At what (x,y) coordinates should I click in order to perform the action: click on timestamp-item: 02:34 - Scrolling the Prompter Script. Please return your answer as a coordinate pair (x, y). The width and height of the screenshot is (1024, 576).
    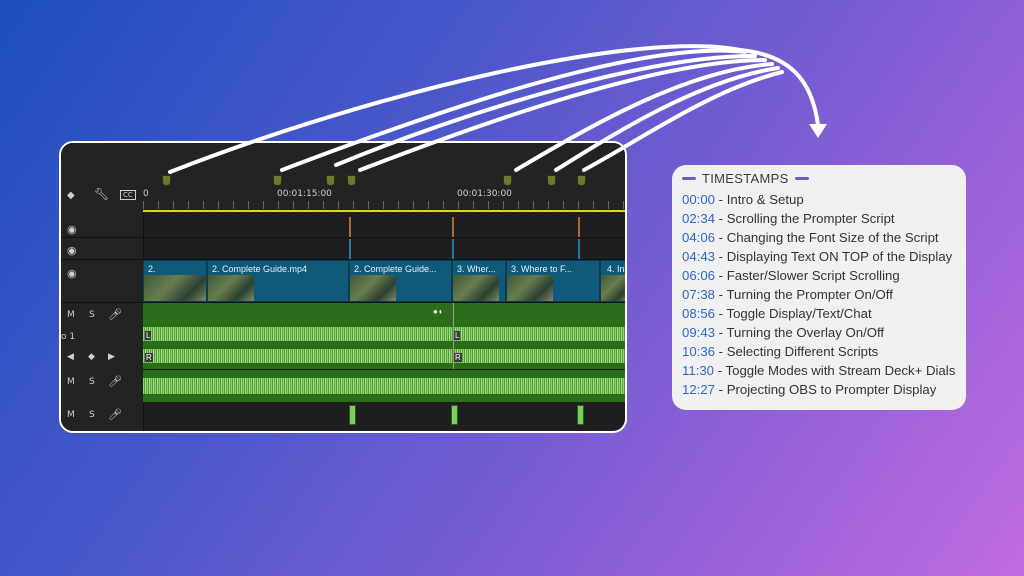
    Looking at the image, I should click on (818, 218).